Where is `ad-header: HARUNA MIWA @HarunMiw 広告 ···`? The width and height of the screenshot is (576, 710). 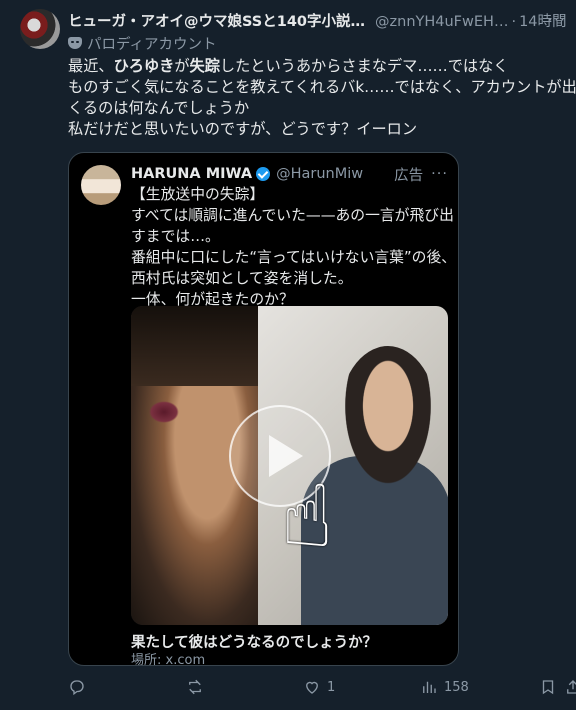
ad-header: HARUNA MIWA @HarunMiw 広告 ··· is located at coordinates (289, 174).